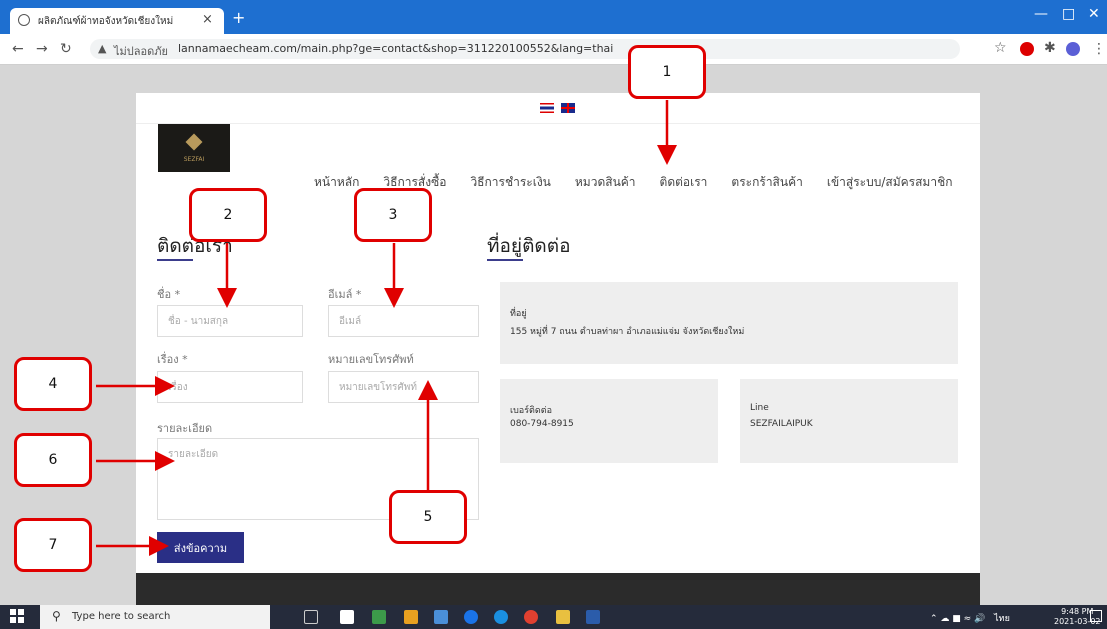  Describe the element at coordinates (393, 215) in the screenshot. I see `callout-3: 3` at that location.